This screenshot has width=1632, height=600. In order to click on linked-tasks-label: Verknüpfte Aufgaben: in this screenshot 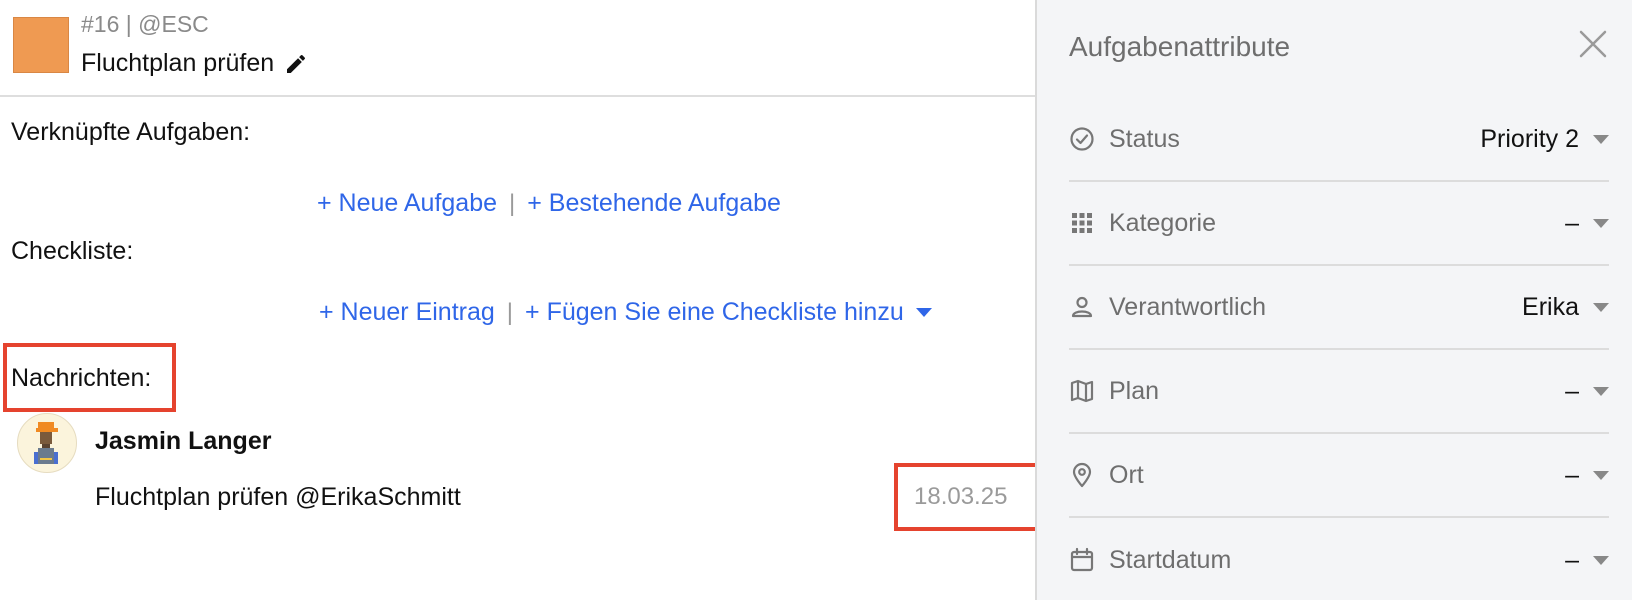, I will do `click(131, 132)`.